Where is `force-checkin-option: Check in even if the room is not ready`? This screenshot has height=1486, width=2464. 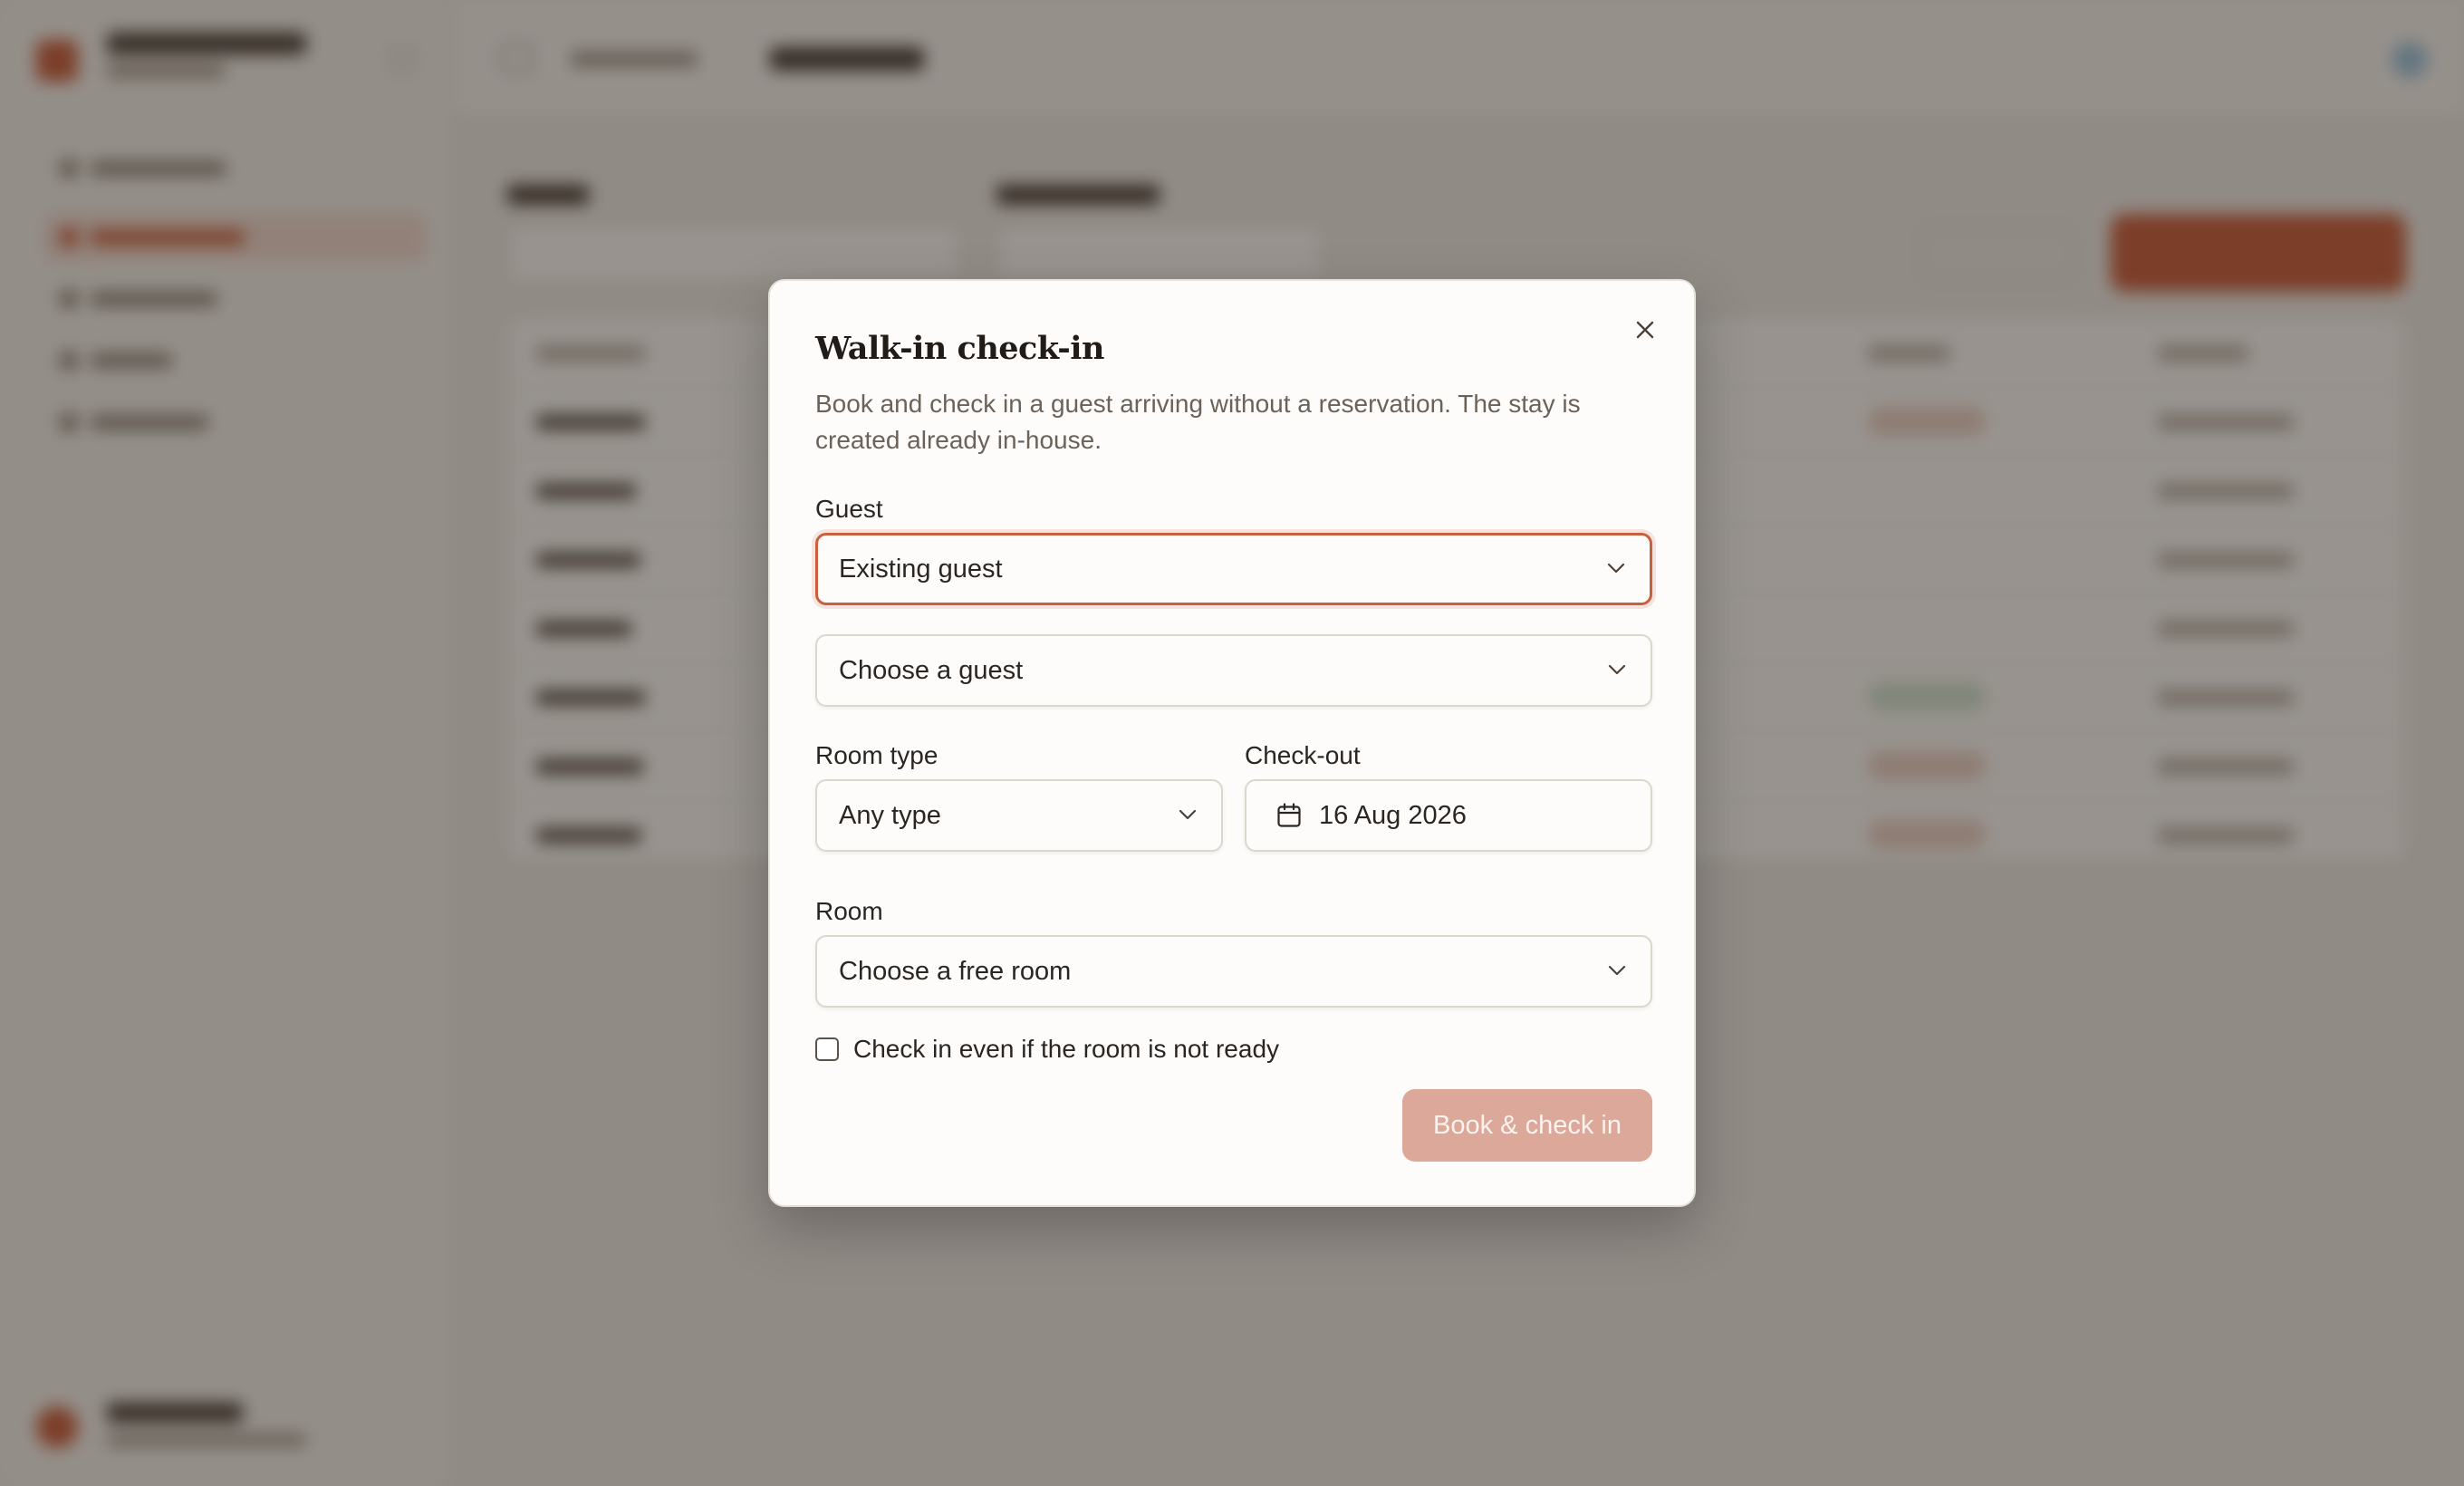 force-checkin-option: Check in even if the room is not ready is located at coordinates (1047, 1049).